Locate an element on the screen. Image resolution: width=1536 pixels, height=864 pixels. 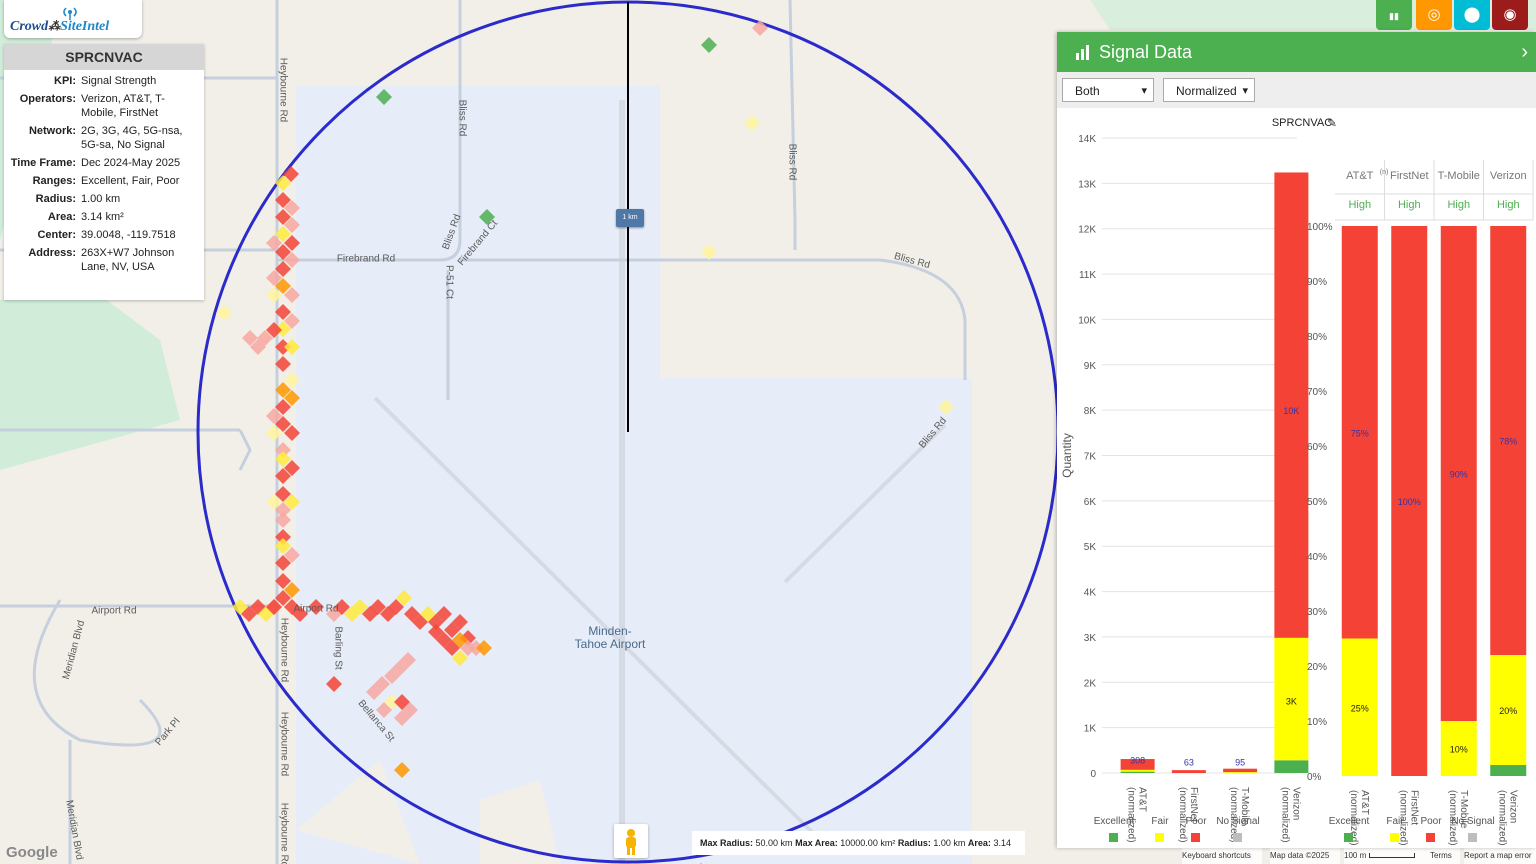
level-header: High is located at coordinates (1458, 205).